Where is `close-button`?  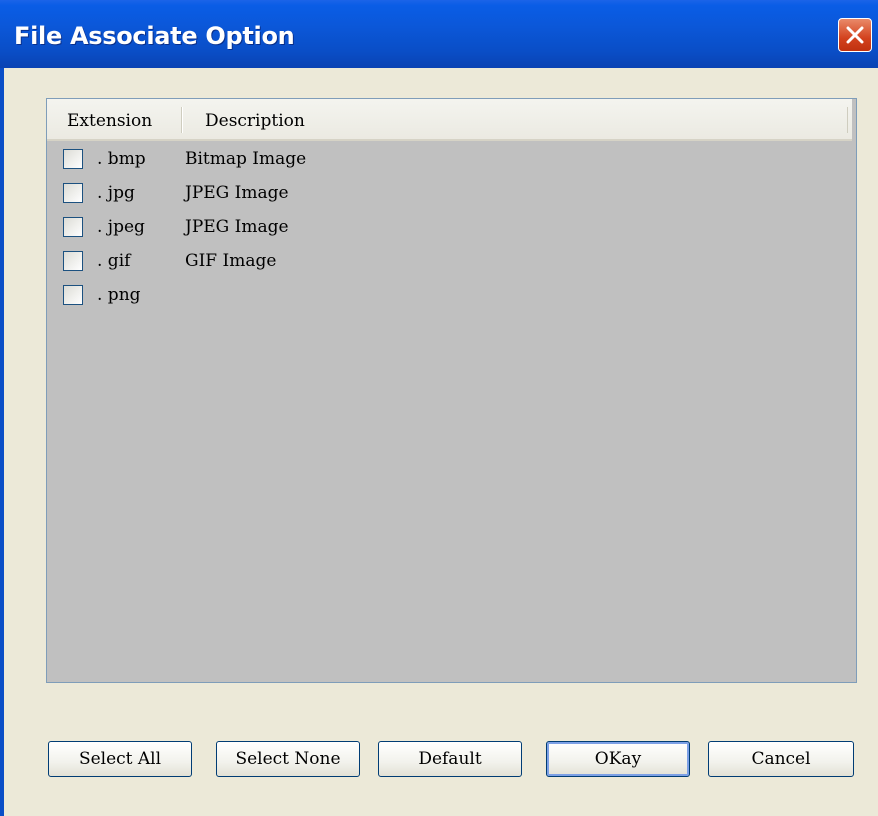
close-button is located at coordinates (855, 35).